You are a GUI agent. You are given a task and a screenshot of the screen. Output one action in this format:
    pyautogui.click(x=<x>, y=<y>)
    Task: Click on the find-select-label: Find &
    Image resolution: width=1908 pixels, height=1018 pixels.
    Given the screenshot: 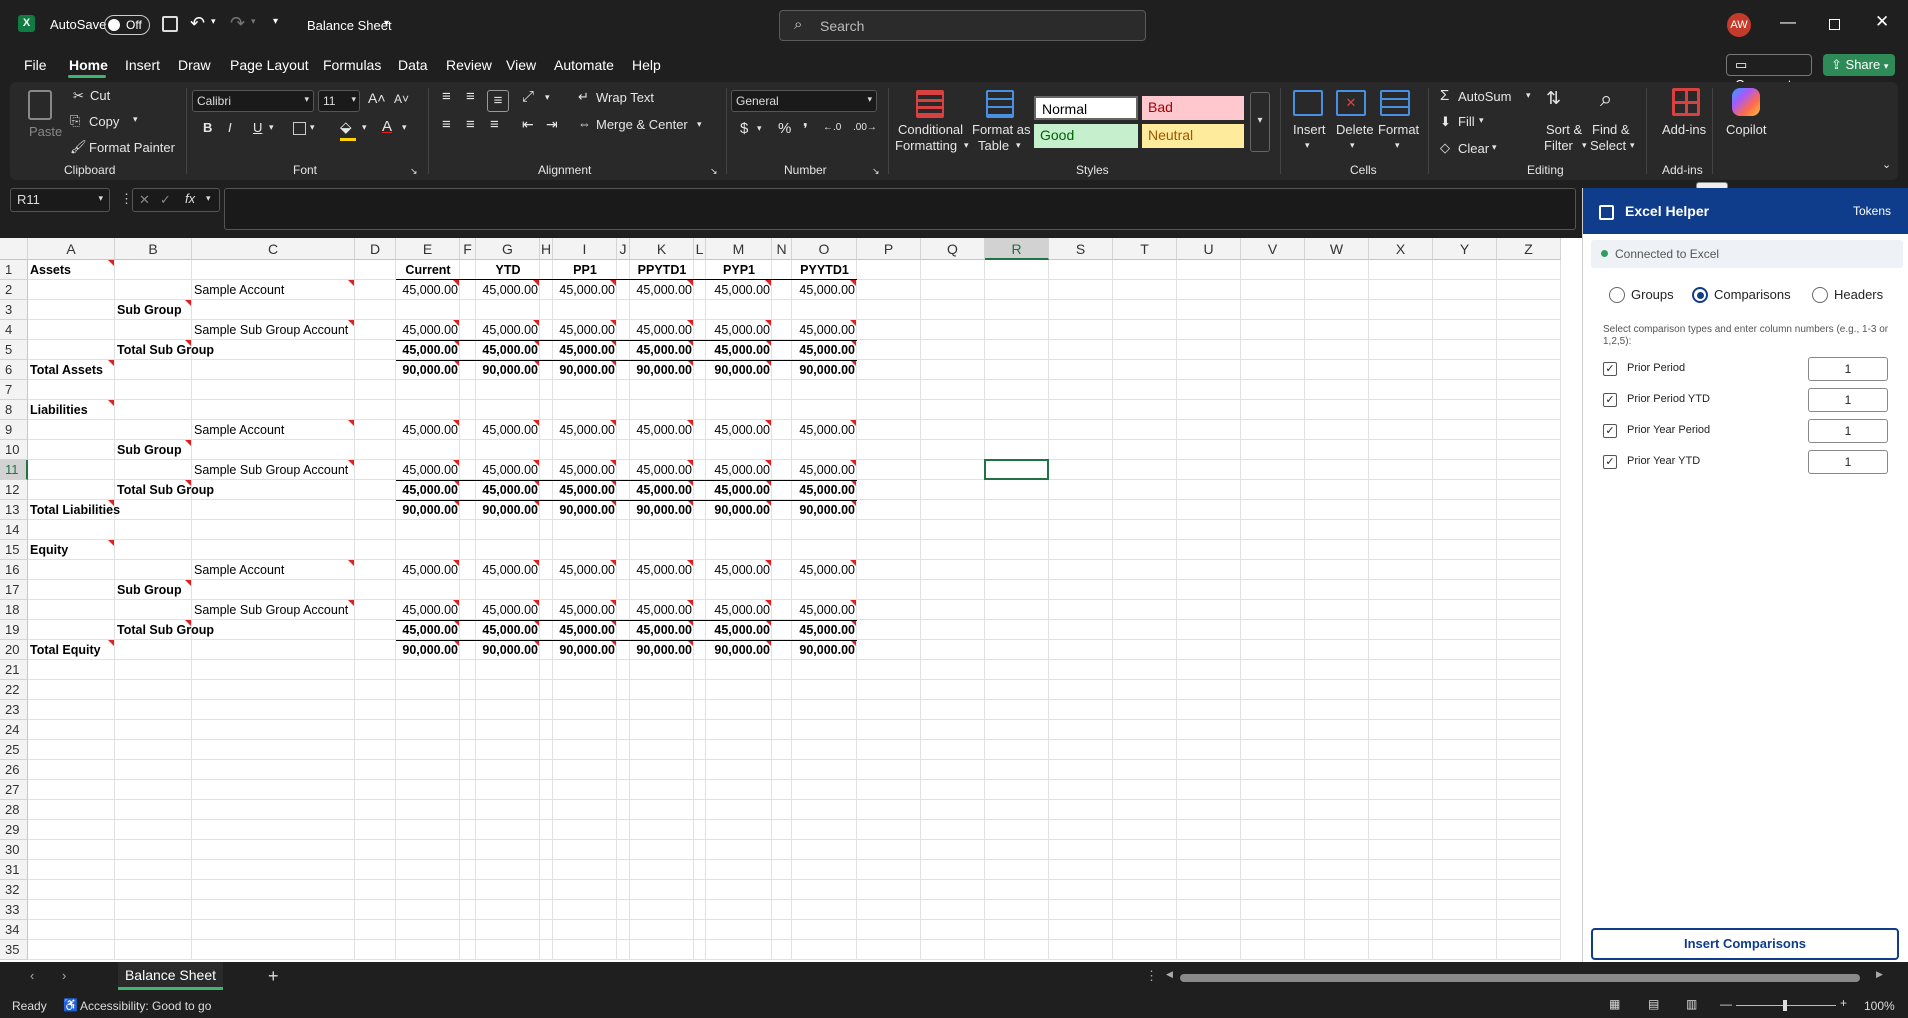 What is the action you would take?
    pyautogui.click(x=1611, y=129)
    